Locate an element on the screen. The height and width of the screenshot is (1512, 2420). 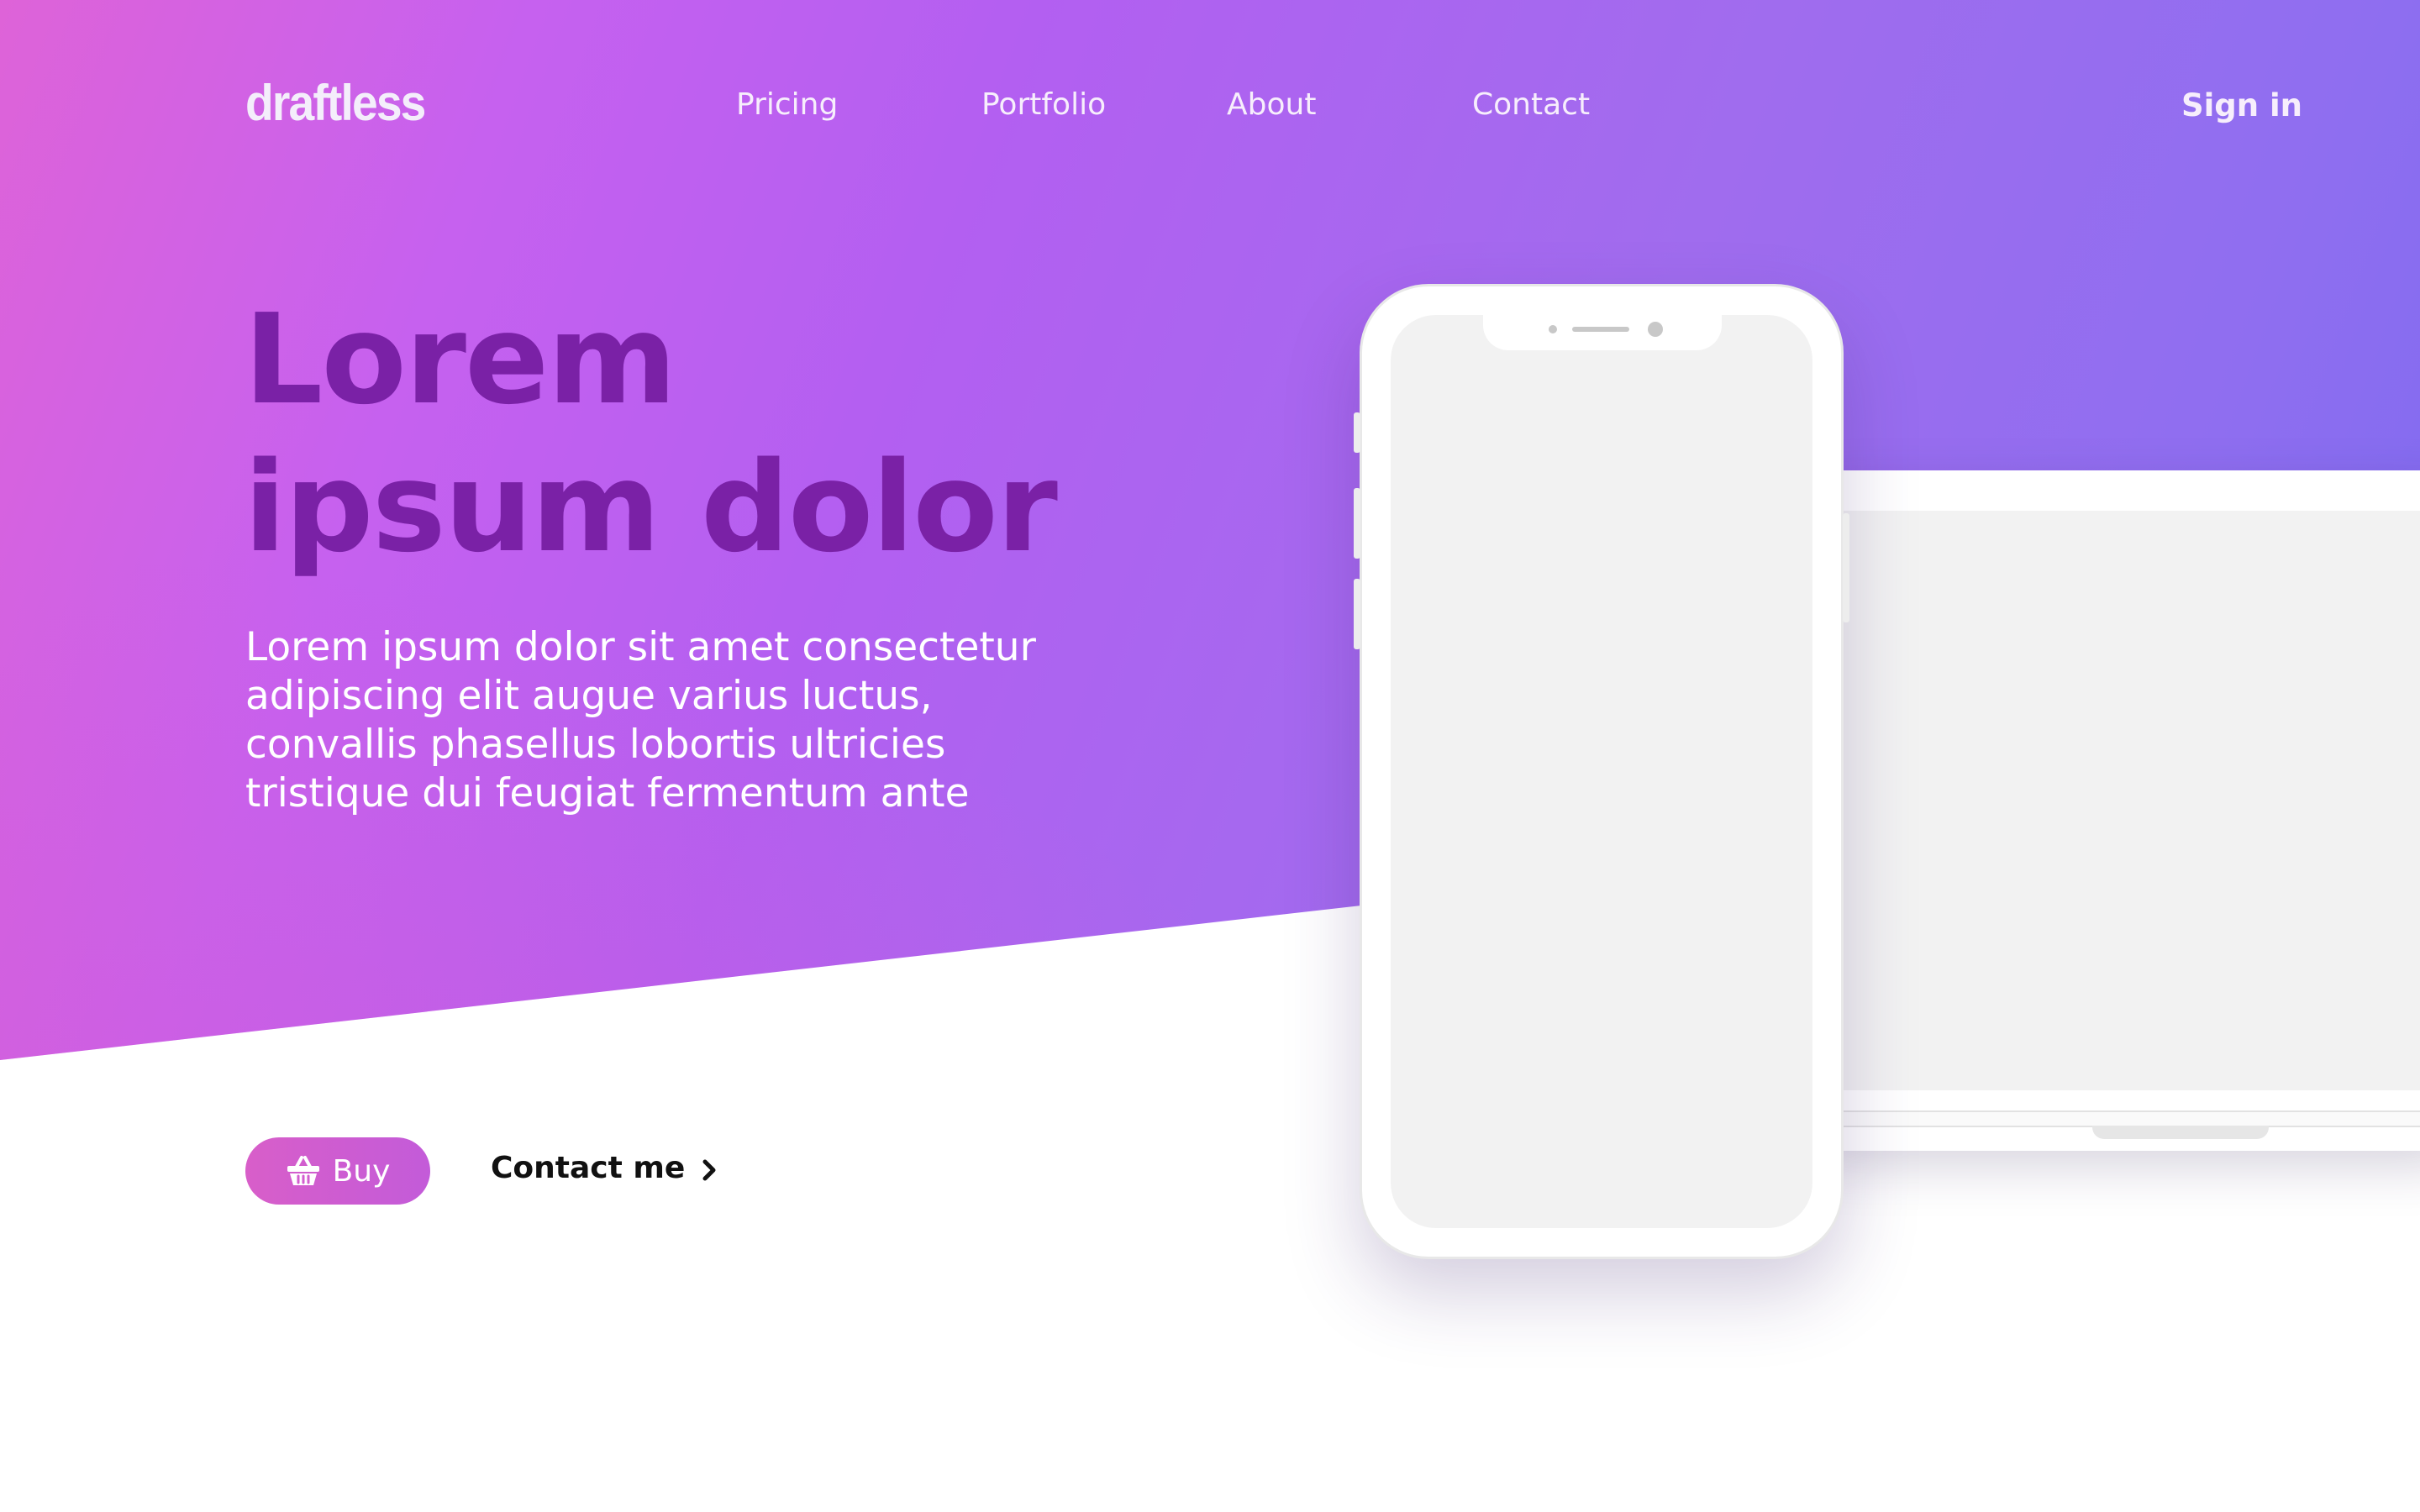
buy-button: Buy is located at coordinates (337, 1171).